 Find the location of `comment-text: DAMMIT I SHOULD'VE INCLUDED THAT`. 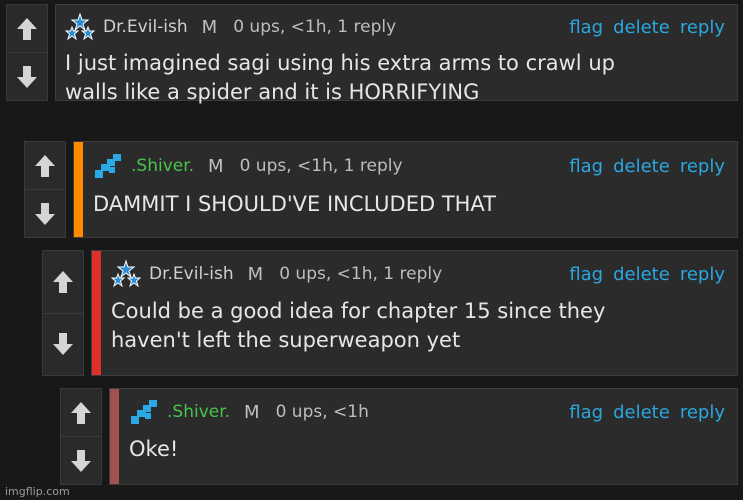

comment-text: DAMMIT I SHOULD'VE INCLUDED THAT is located at coordinates (409, 204).